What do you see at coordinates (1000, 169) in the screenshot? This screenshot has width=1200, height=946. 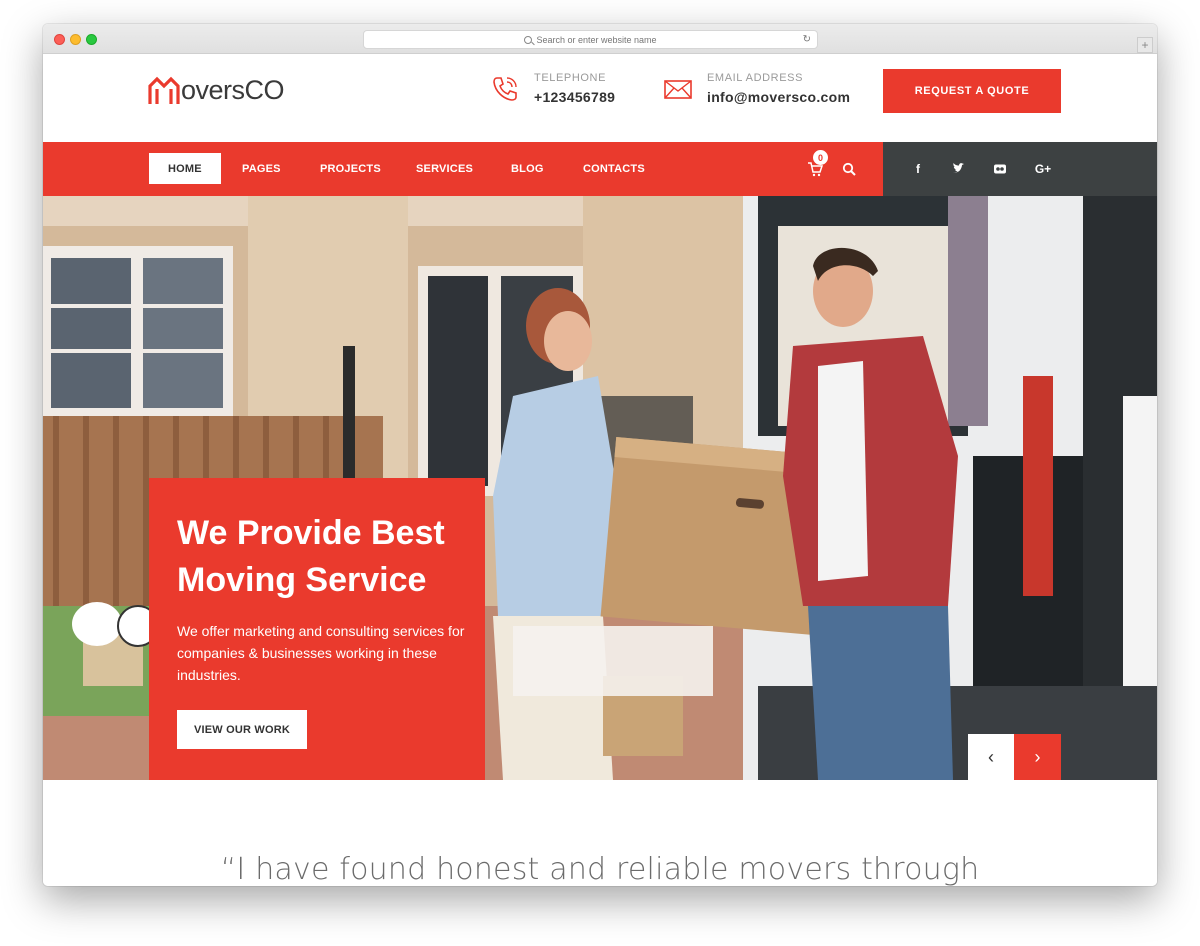 I see `flickr-icon` at bounding box center [1000, 169].